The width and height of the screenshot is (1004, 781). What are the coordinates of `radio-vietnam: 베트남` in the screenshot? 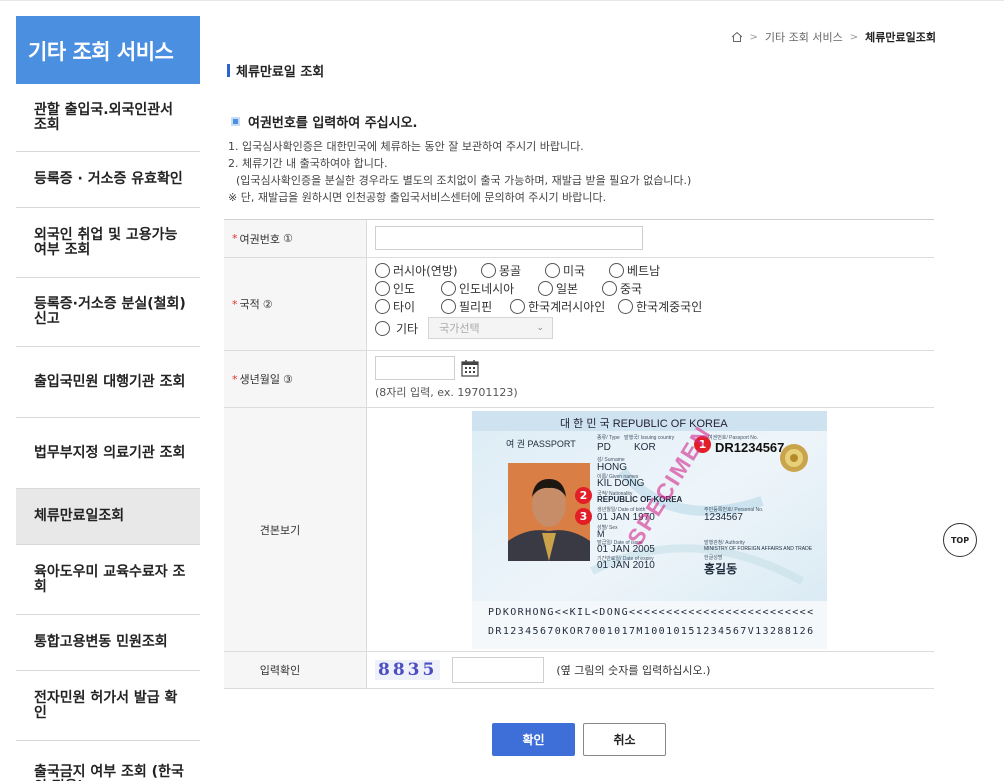 It's located at (634, 270).